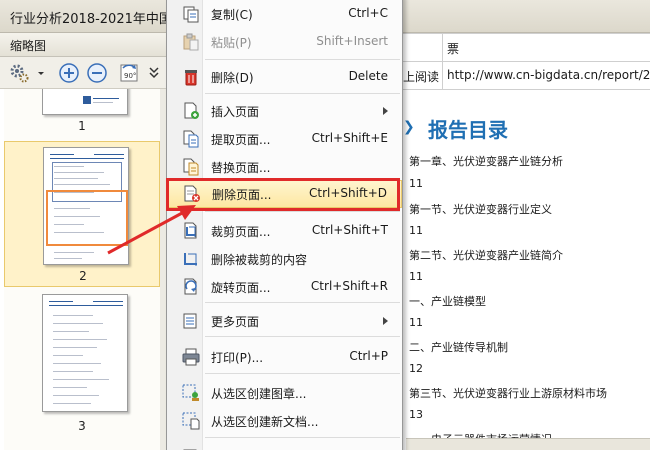 This screenshot has width=650, height=450. I want to click on menu-item-more-pages: 更多页面, so click(284, 321).